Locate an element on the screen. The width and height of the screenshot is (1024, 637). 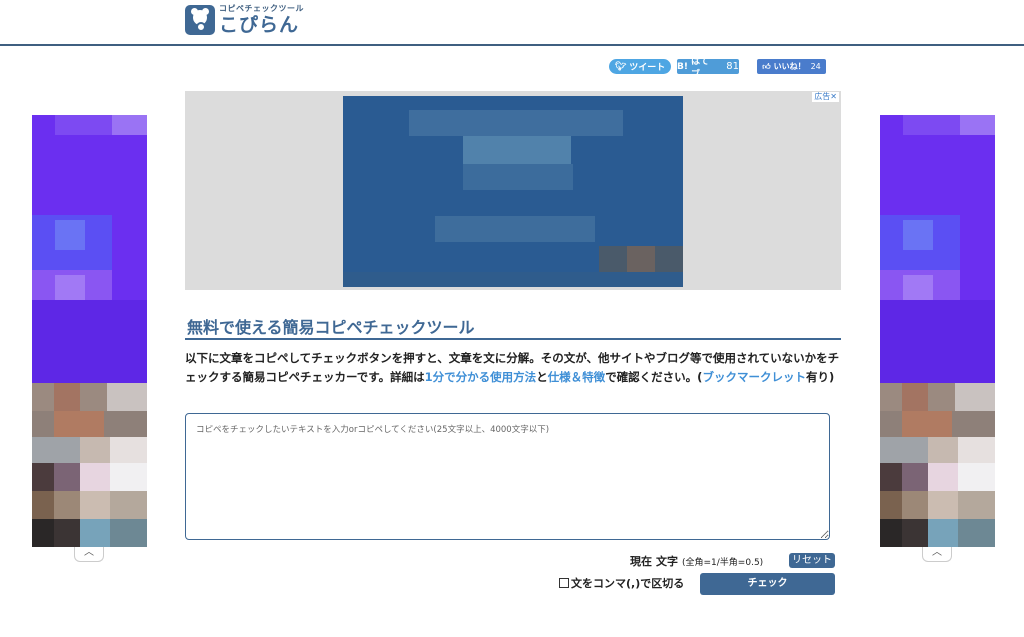
char-count: 現在 文字 (全角=1/半角=0.5) is located at coordinates (696, 561).